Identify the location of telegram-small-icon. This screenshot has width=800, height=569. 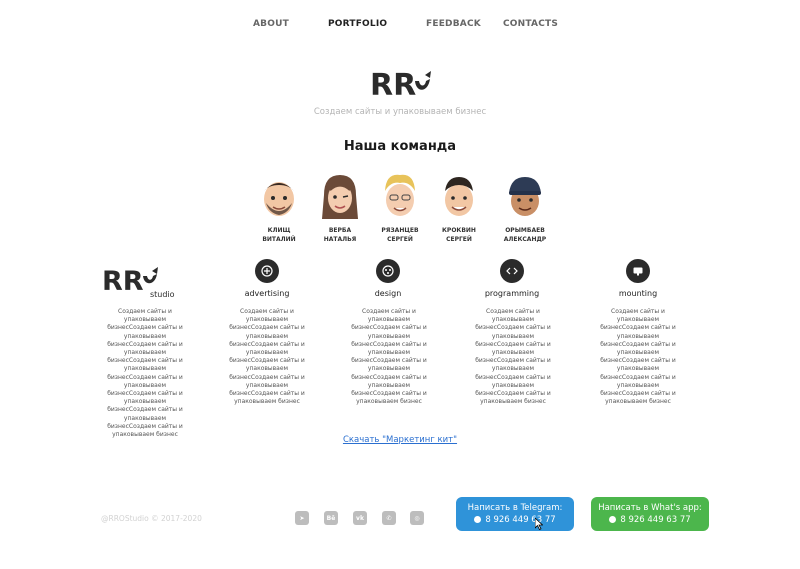
(478, 519).